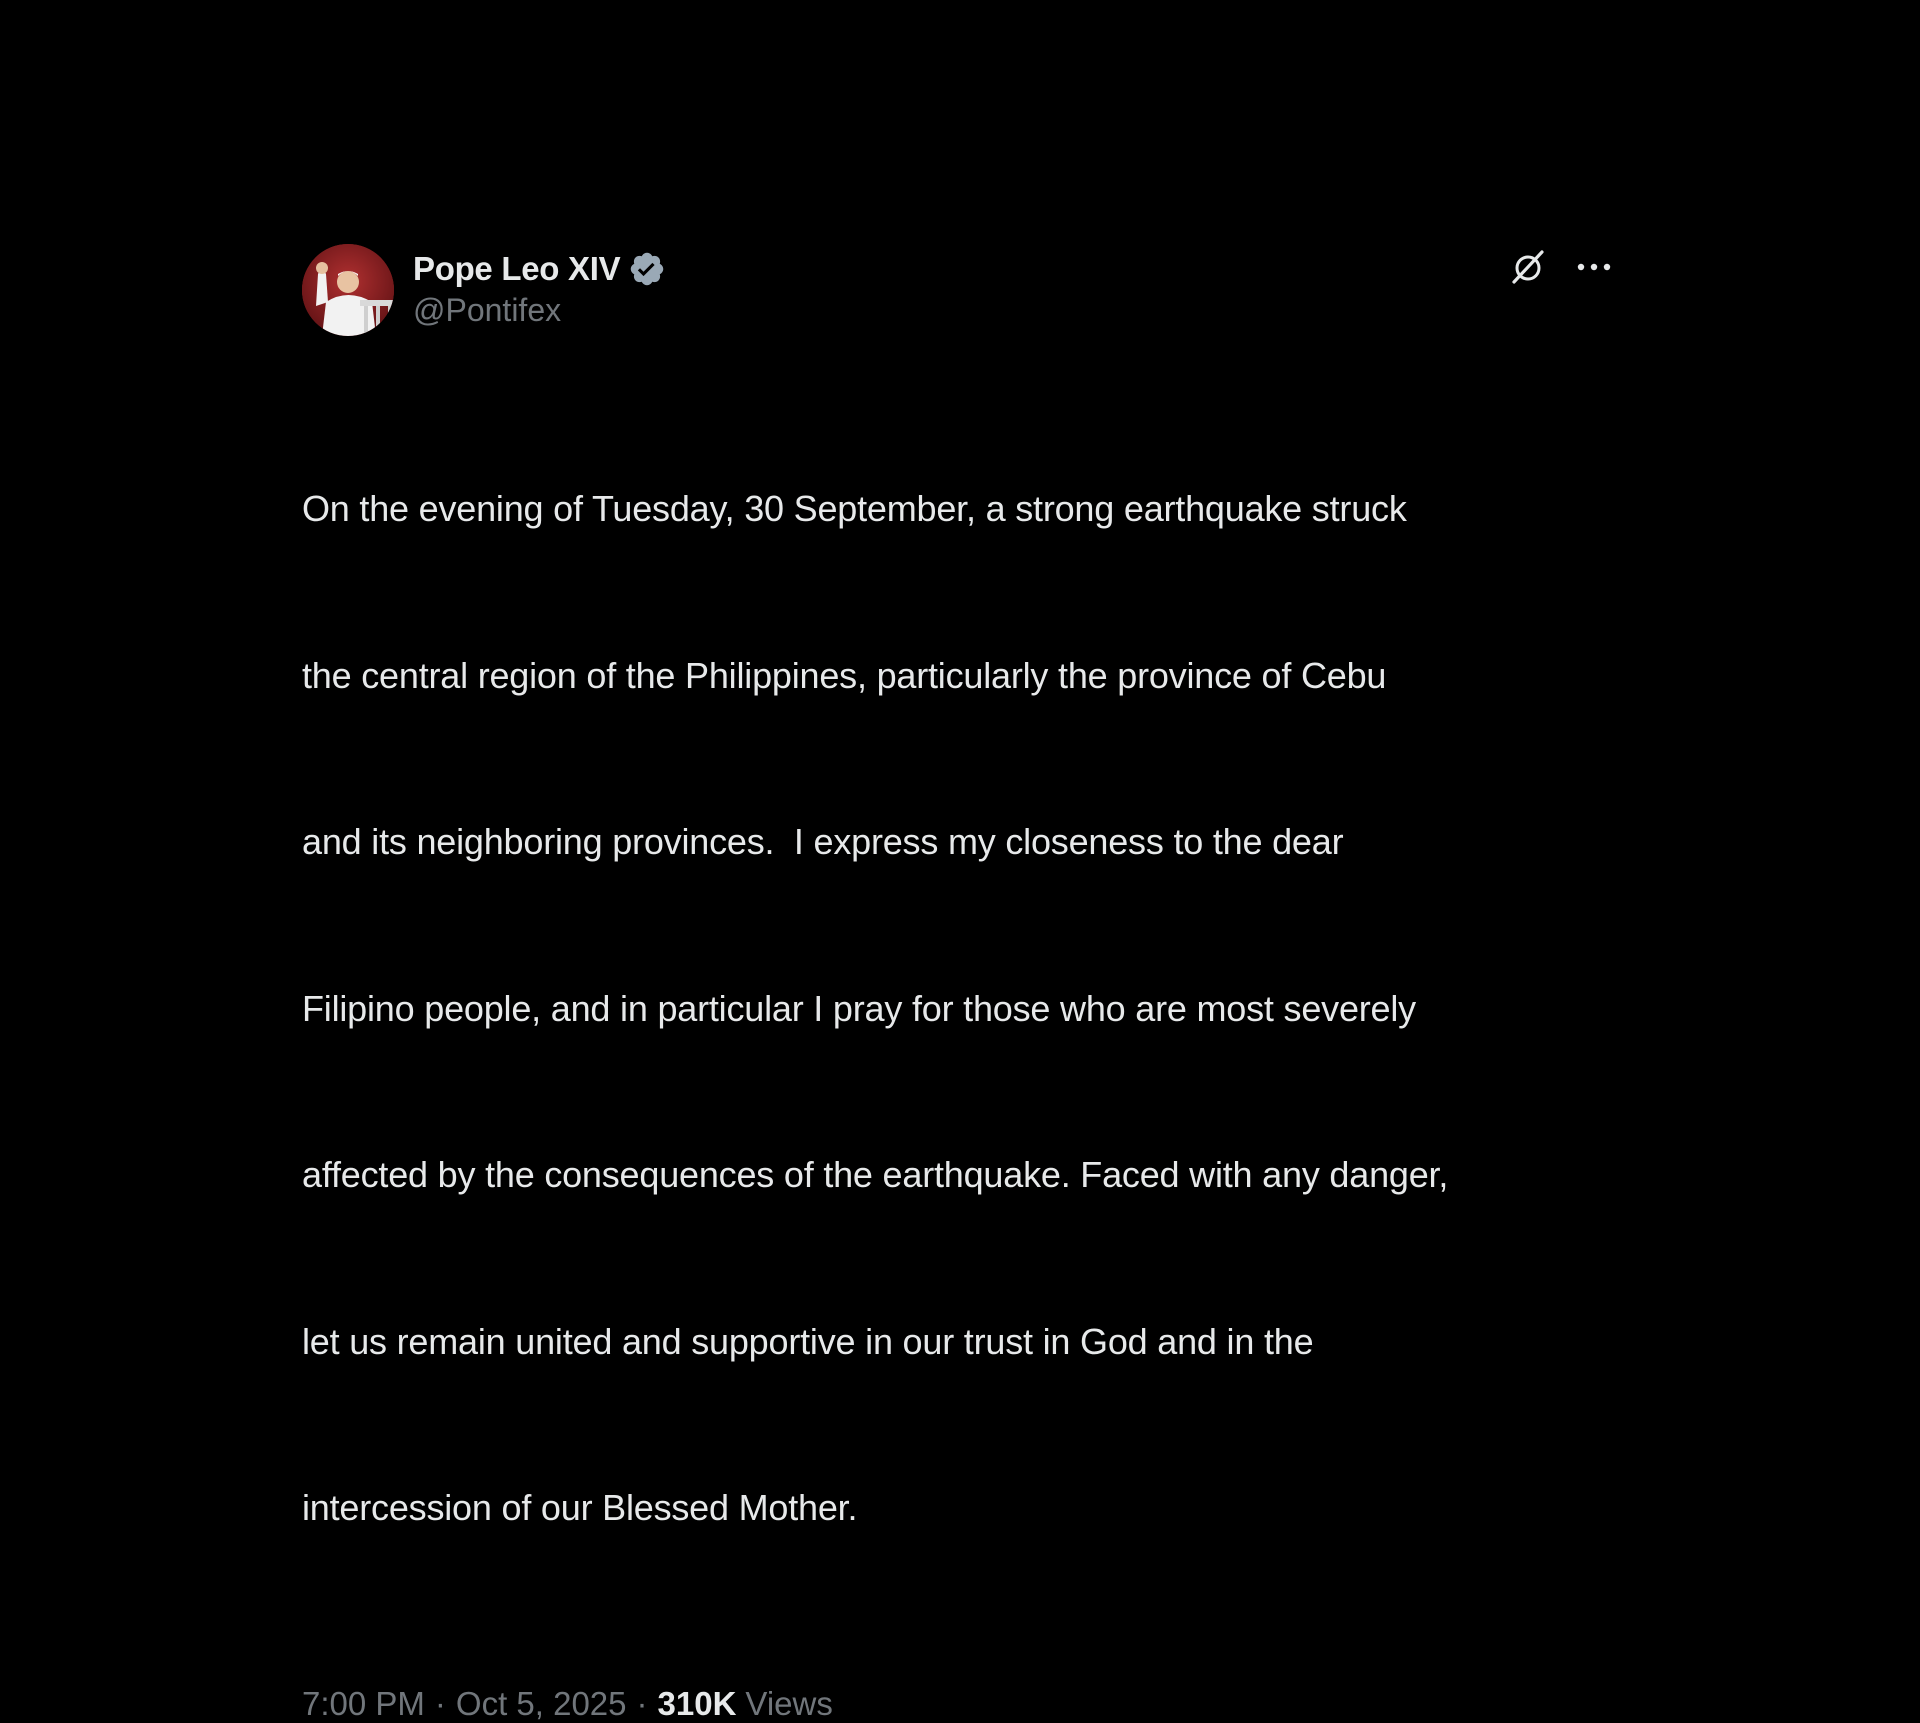 The image size is (1920, 1723). Describe the element at coordinates (541, 1704) in the screenshot. I see `post-date: Oct 5, 2025` at that location.